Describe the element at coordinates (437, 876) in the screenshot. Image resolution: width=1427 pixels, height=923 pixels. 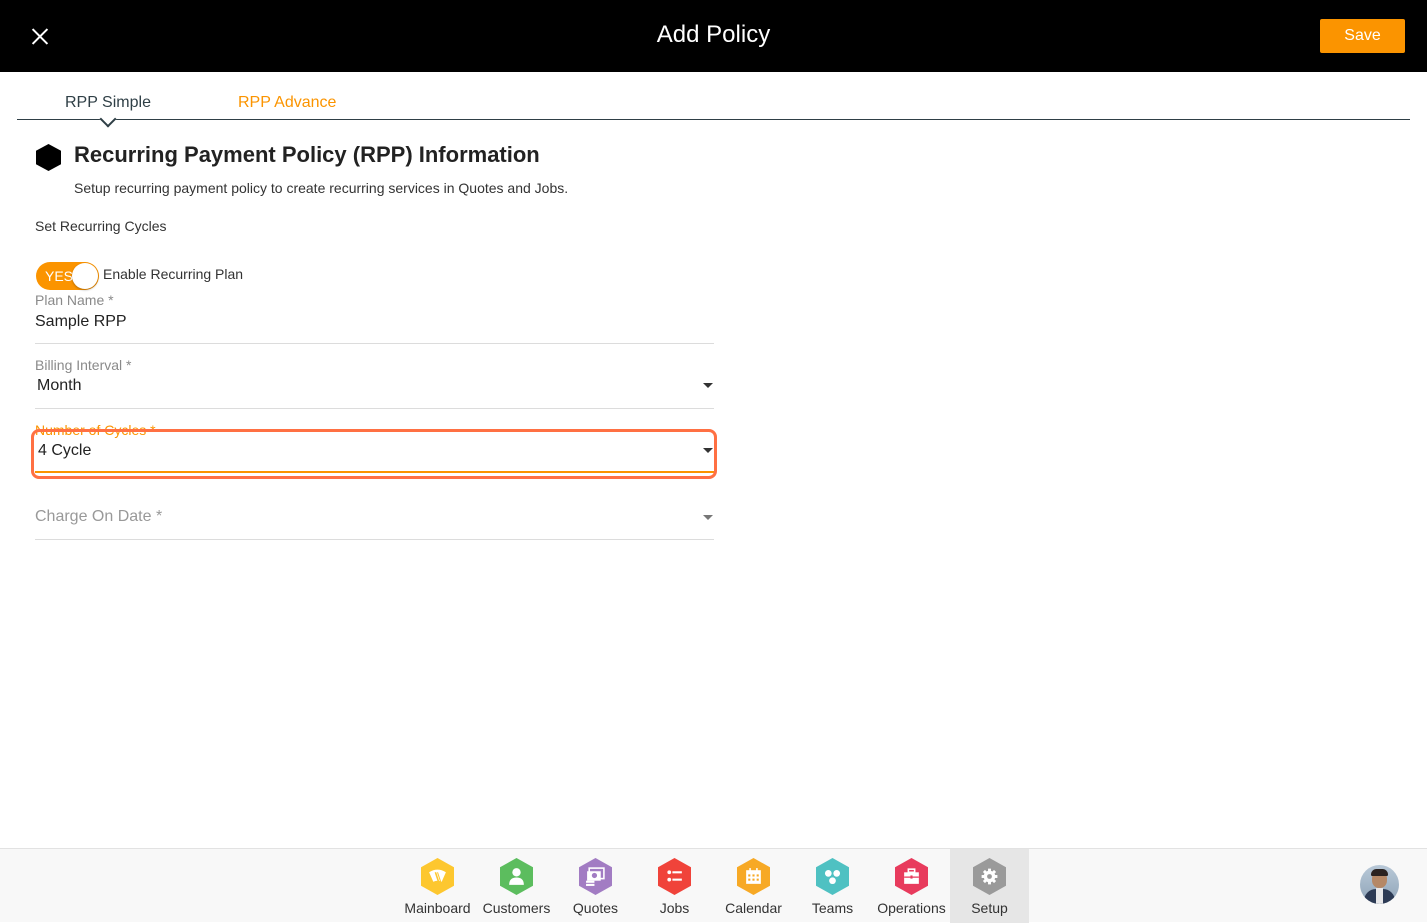
I see `windshield-icon` at that location.